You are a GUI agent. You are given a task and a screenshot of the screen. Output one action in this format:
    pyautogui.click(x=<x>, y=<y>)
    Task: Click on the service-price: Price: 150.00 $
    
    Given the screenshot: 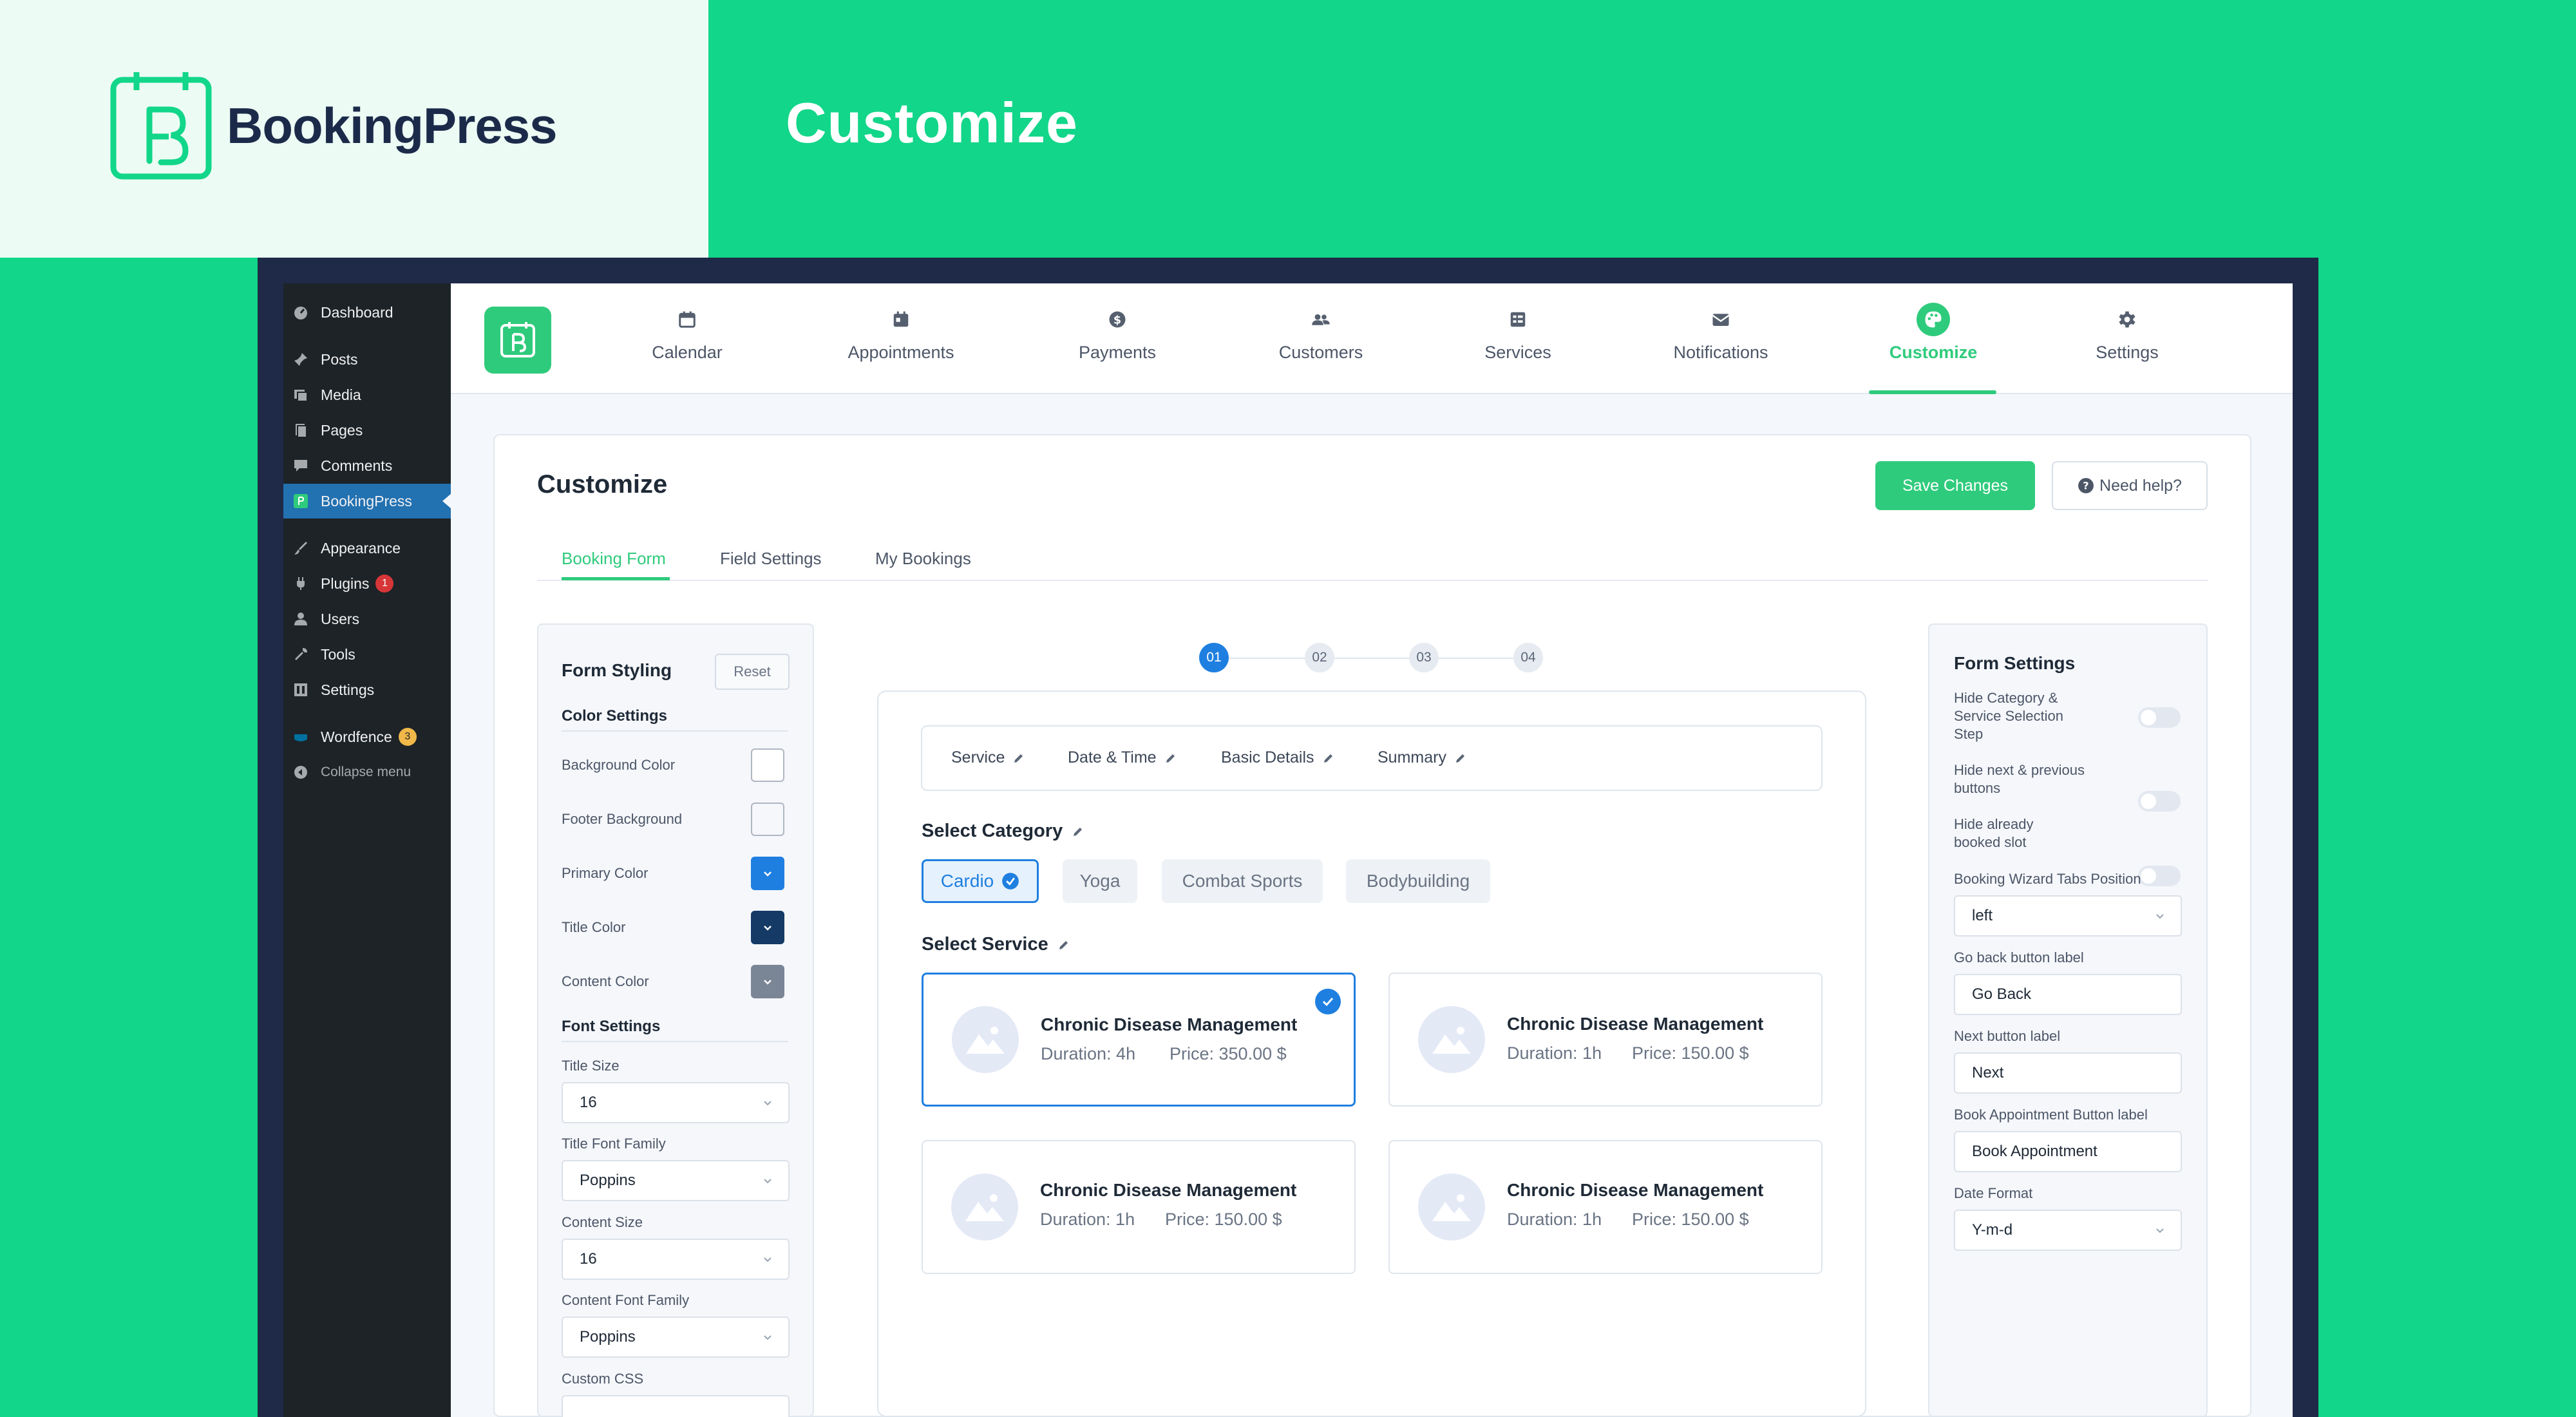 What is the action you would take?
    pyautogui.click(x=1223, y=1219)
    